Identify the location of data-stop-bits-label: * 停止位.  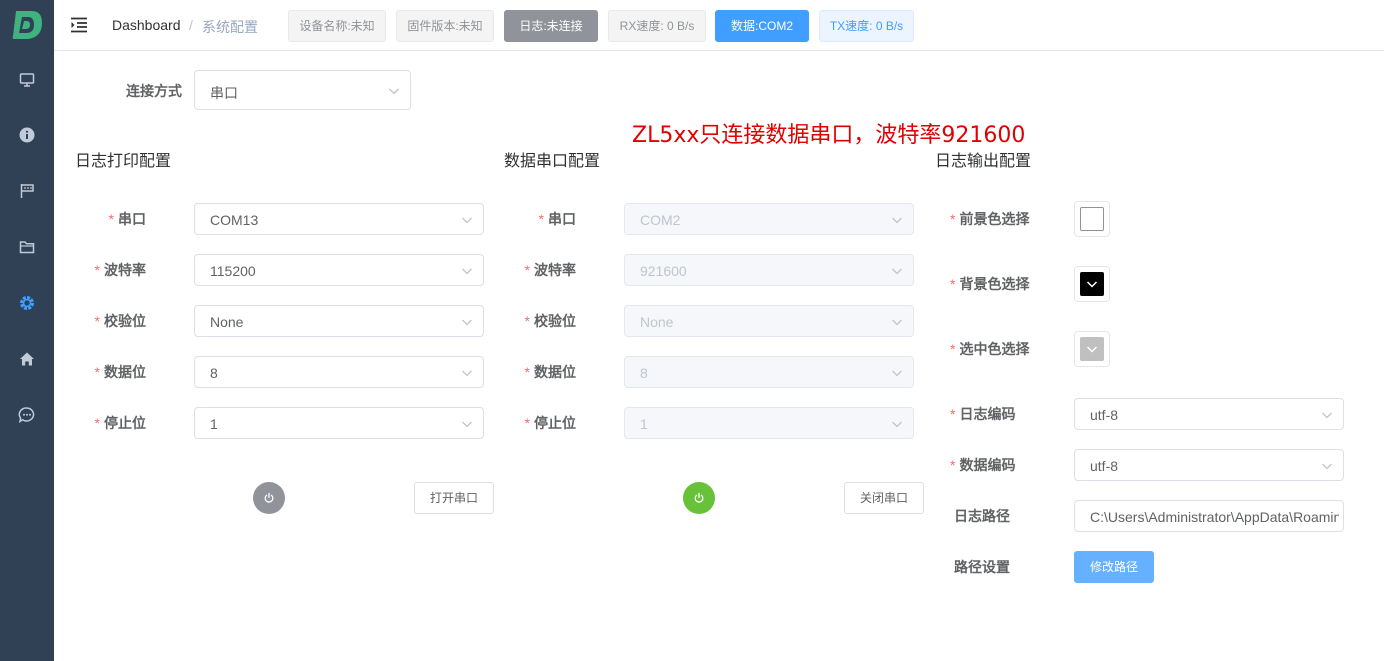
(550, 423).